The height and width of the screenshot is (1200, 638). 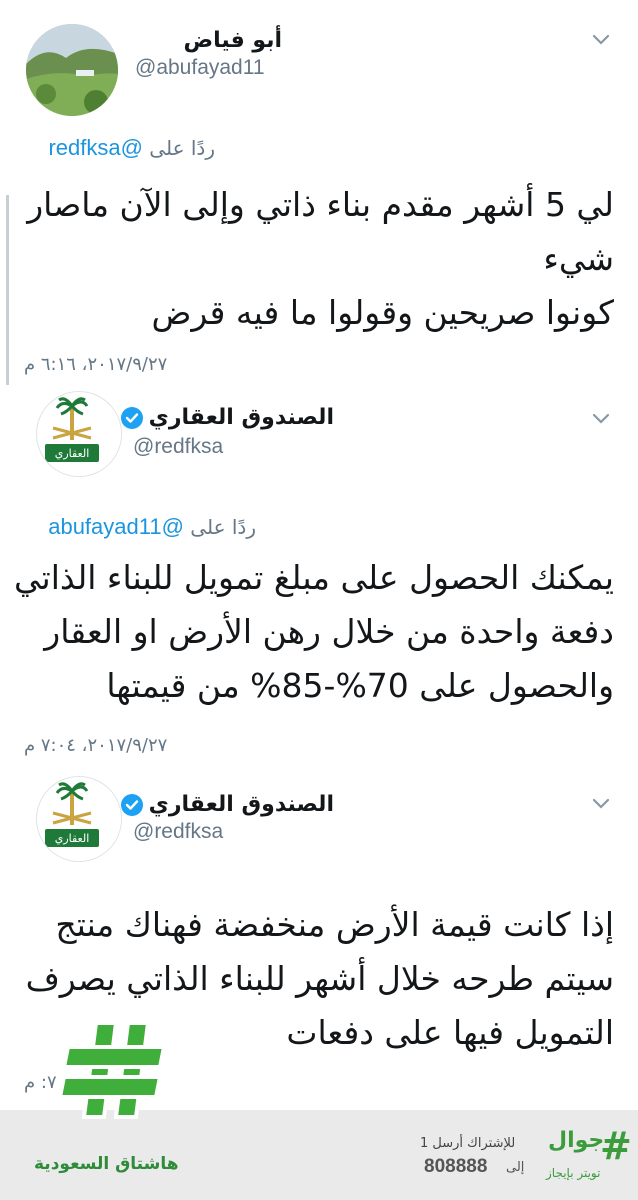 What do you see at coordinates (95, 745) in the screenshot?
I see `tweet-timestamp: ٢٠١٧/٩/٢٧، ٧:٠٤ م` at bounding box center [95, 745].